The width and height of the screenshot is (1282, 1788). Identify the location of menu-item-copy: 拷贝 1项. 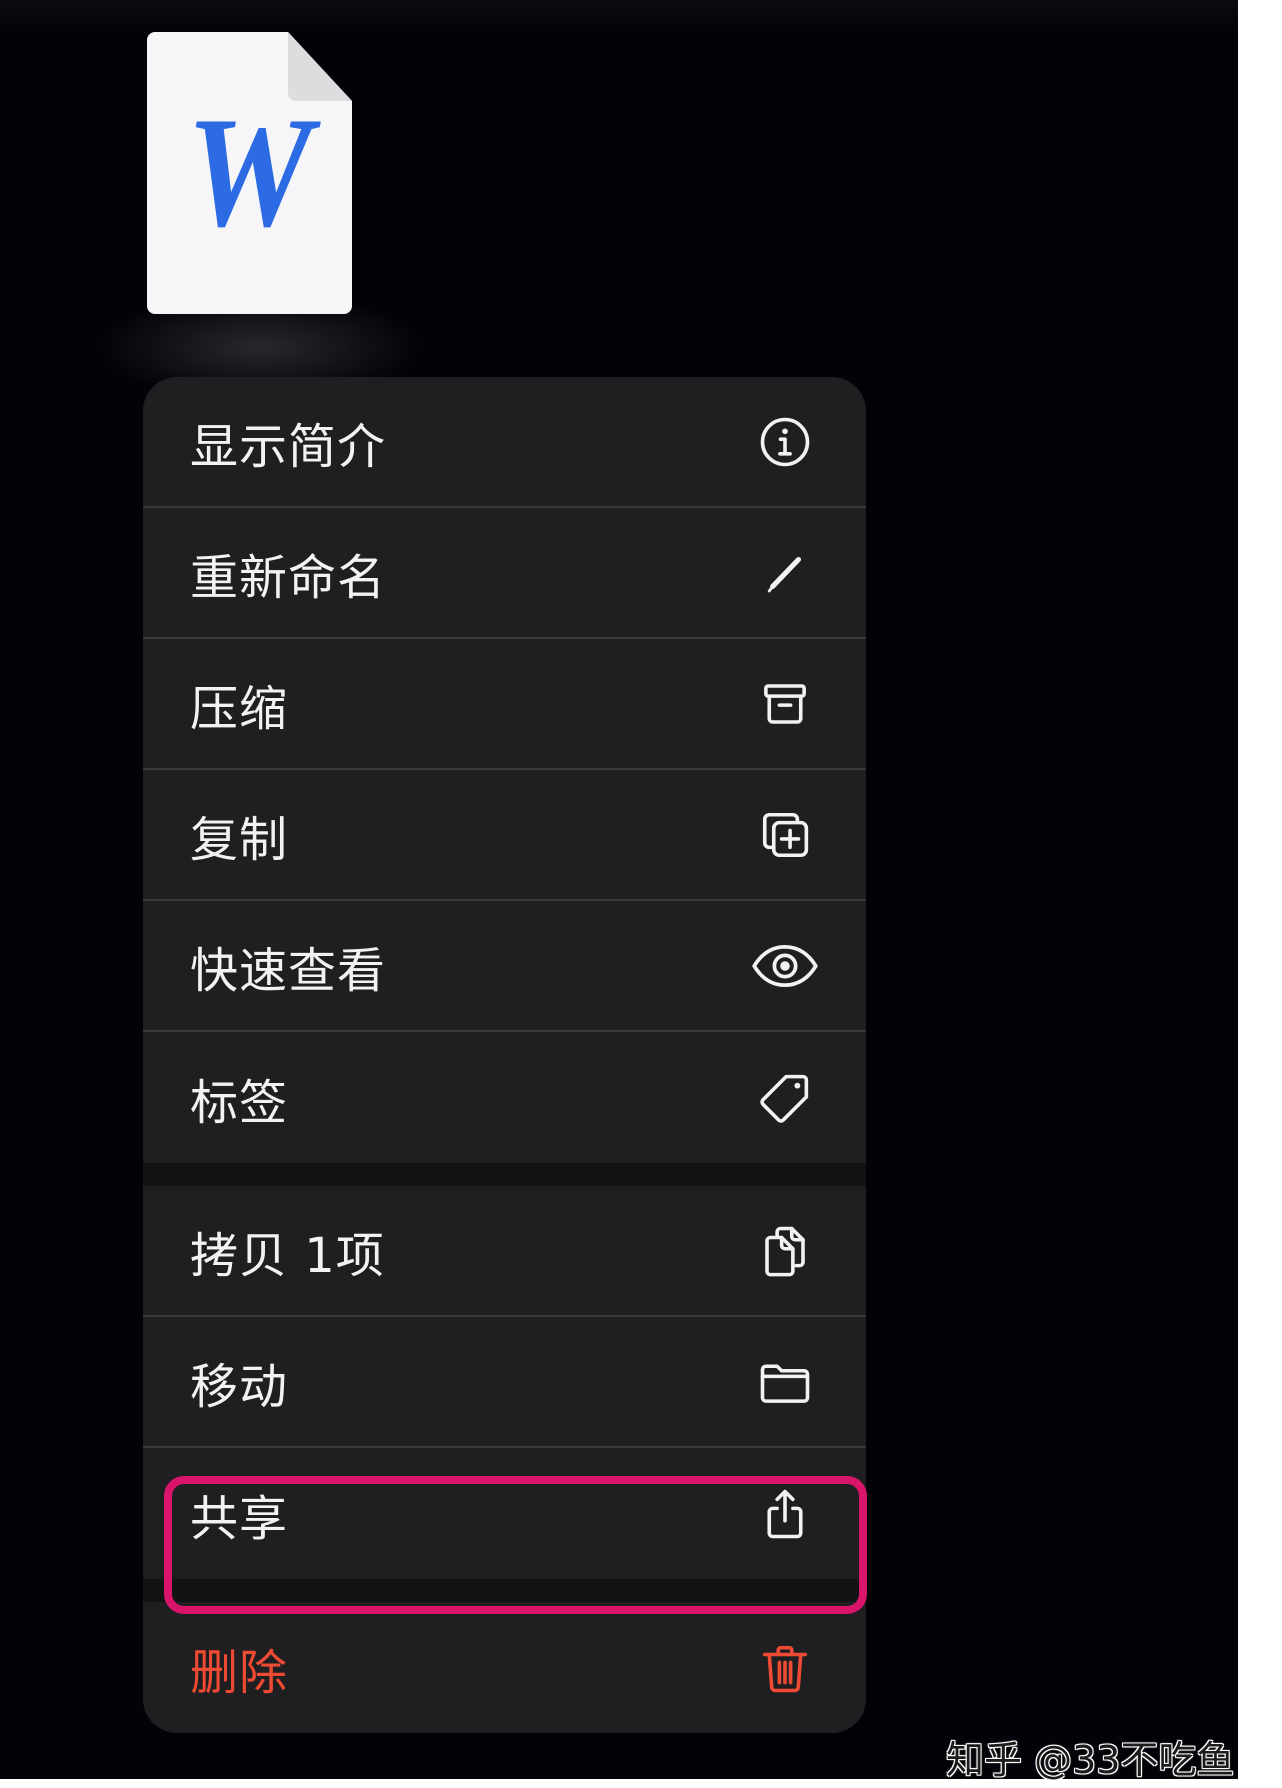
(504, 1251).